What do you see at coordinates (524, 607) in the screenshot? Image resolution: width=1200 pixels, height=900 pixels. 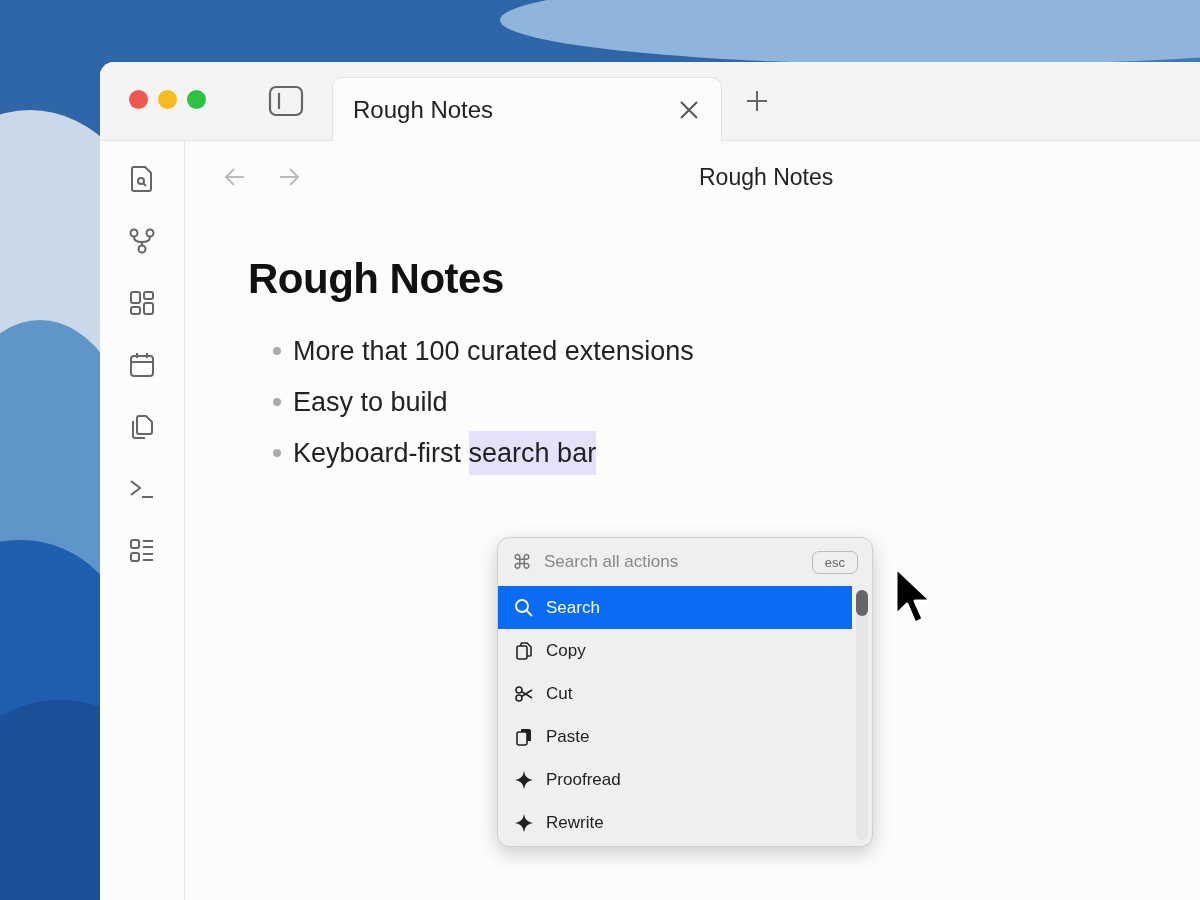 I see `search-icon` at bounding box center [524, 607].